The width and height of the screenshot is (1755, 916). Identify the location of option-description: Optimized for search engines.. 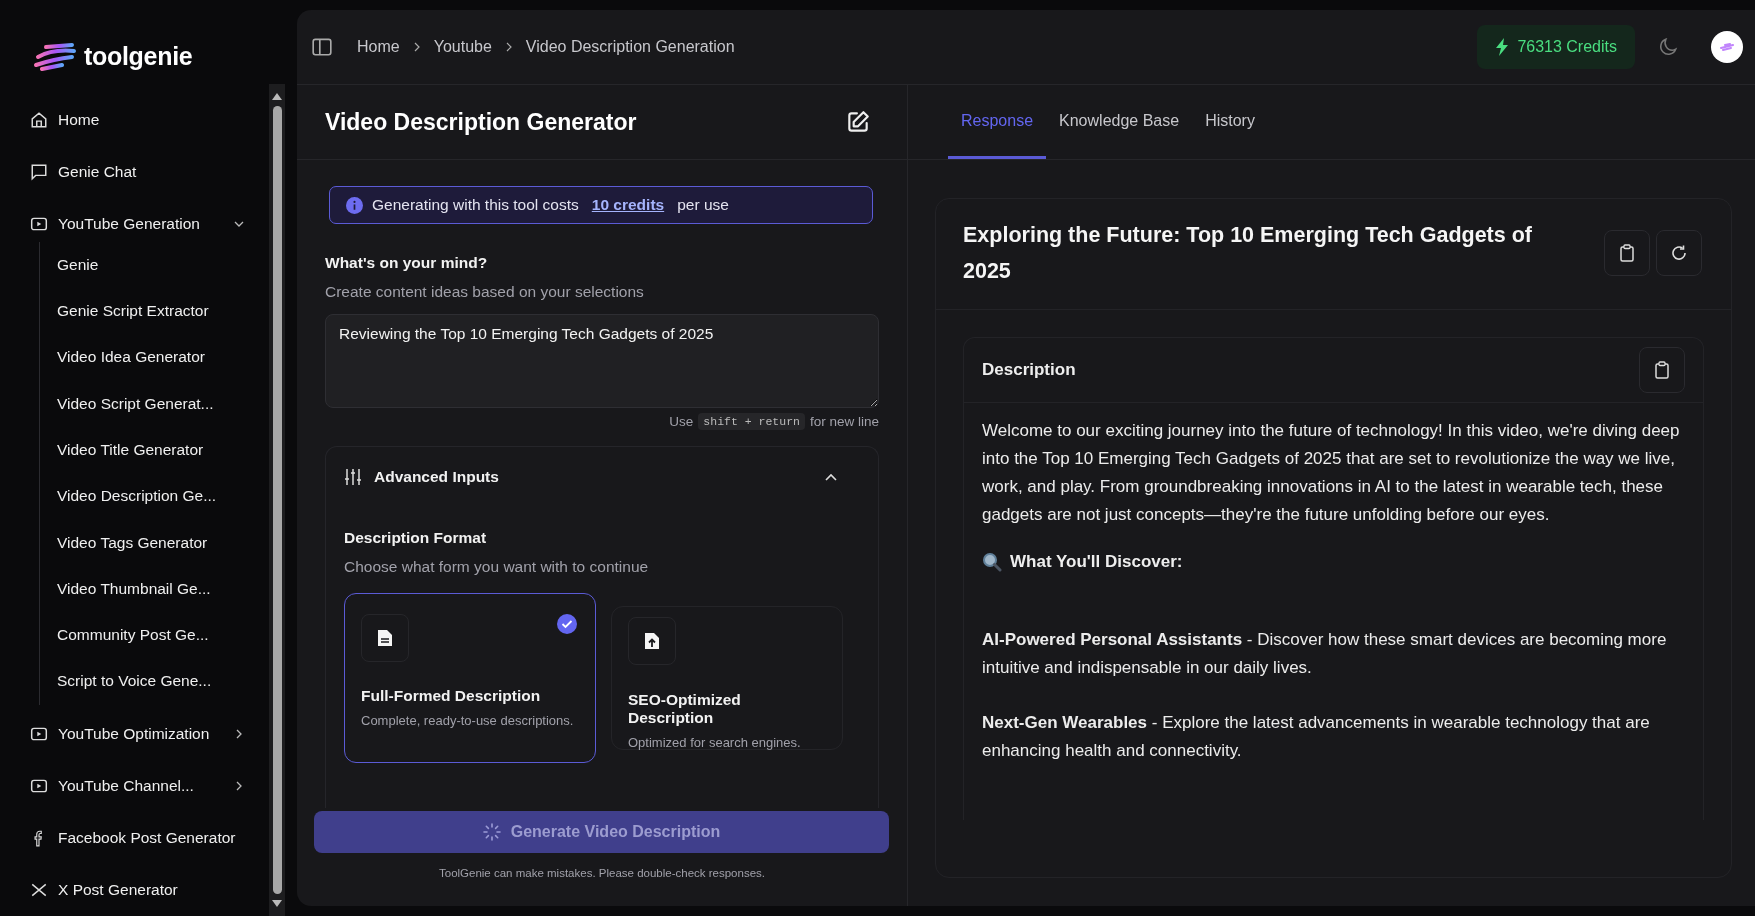
(715, 743).